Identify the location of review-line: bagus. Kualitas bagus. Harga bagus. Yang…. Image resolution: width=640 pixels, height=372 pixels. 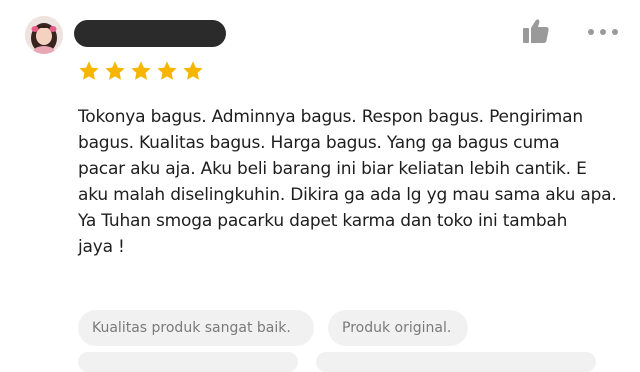
(319, 143).